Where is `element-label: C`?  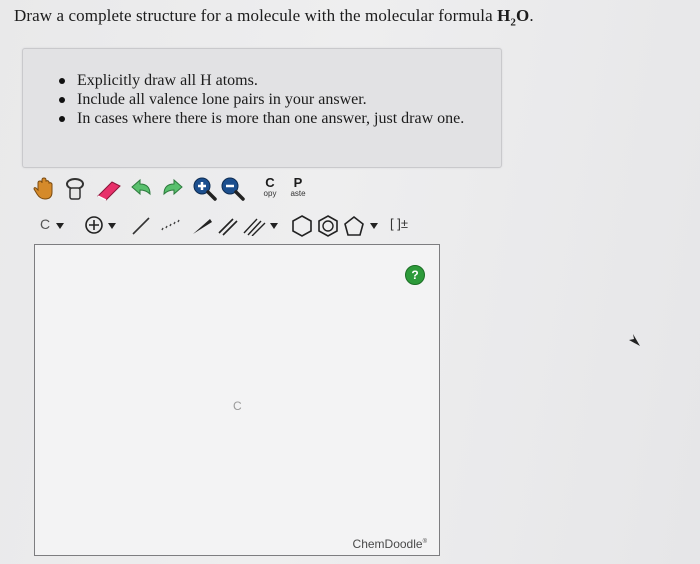 element-label: C is located at coordinates (45, 224).